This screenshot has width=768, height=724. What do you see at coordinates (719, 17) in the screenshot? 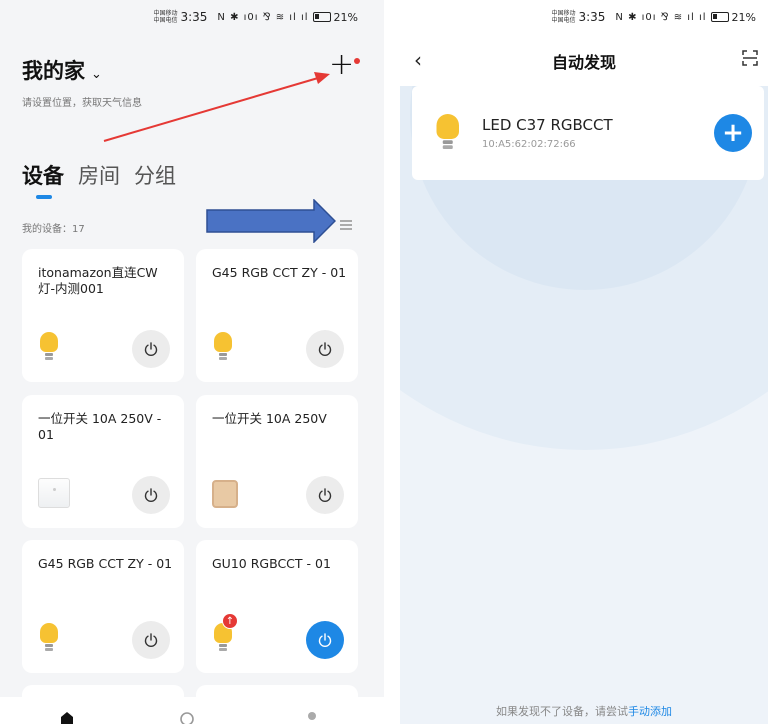
I see `battery-icon` at bounding box center [719, 17].